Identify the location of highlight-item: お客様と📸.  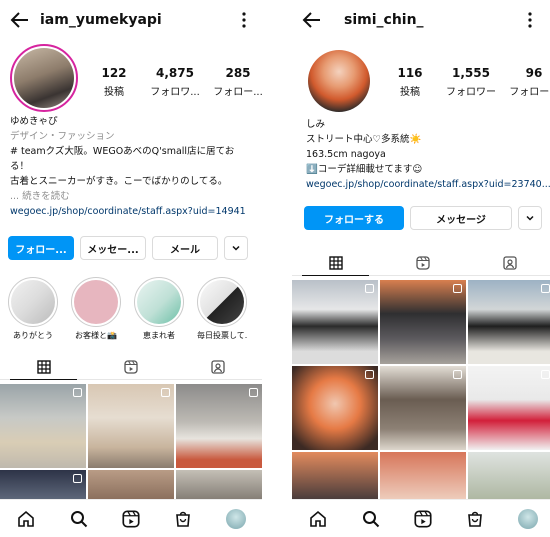
(96, 309).